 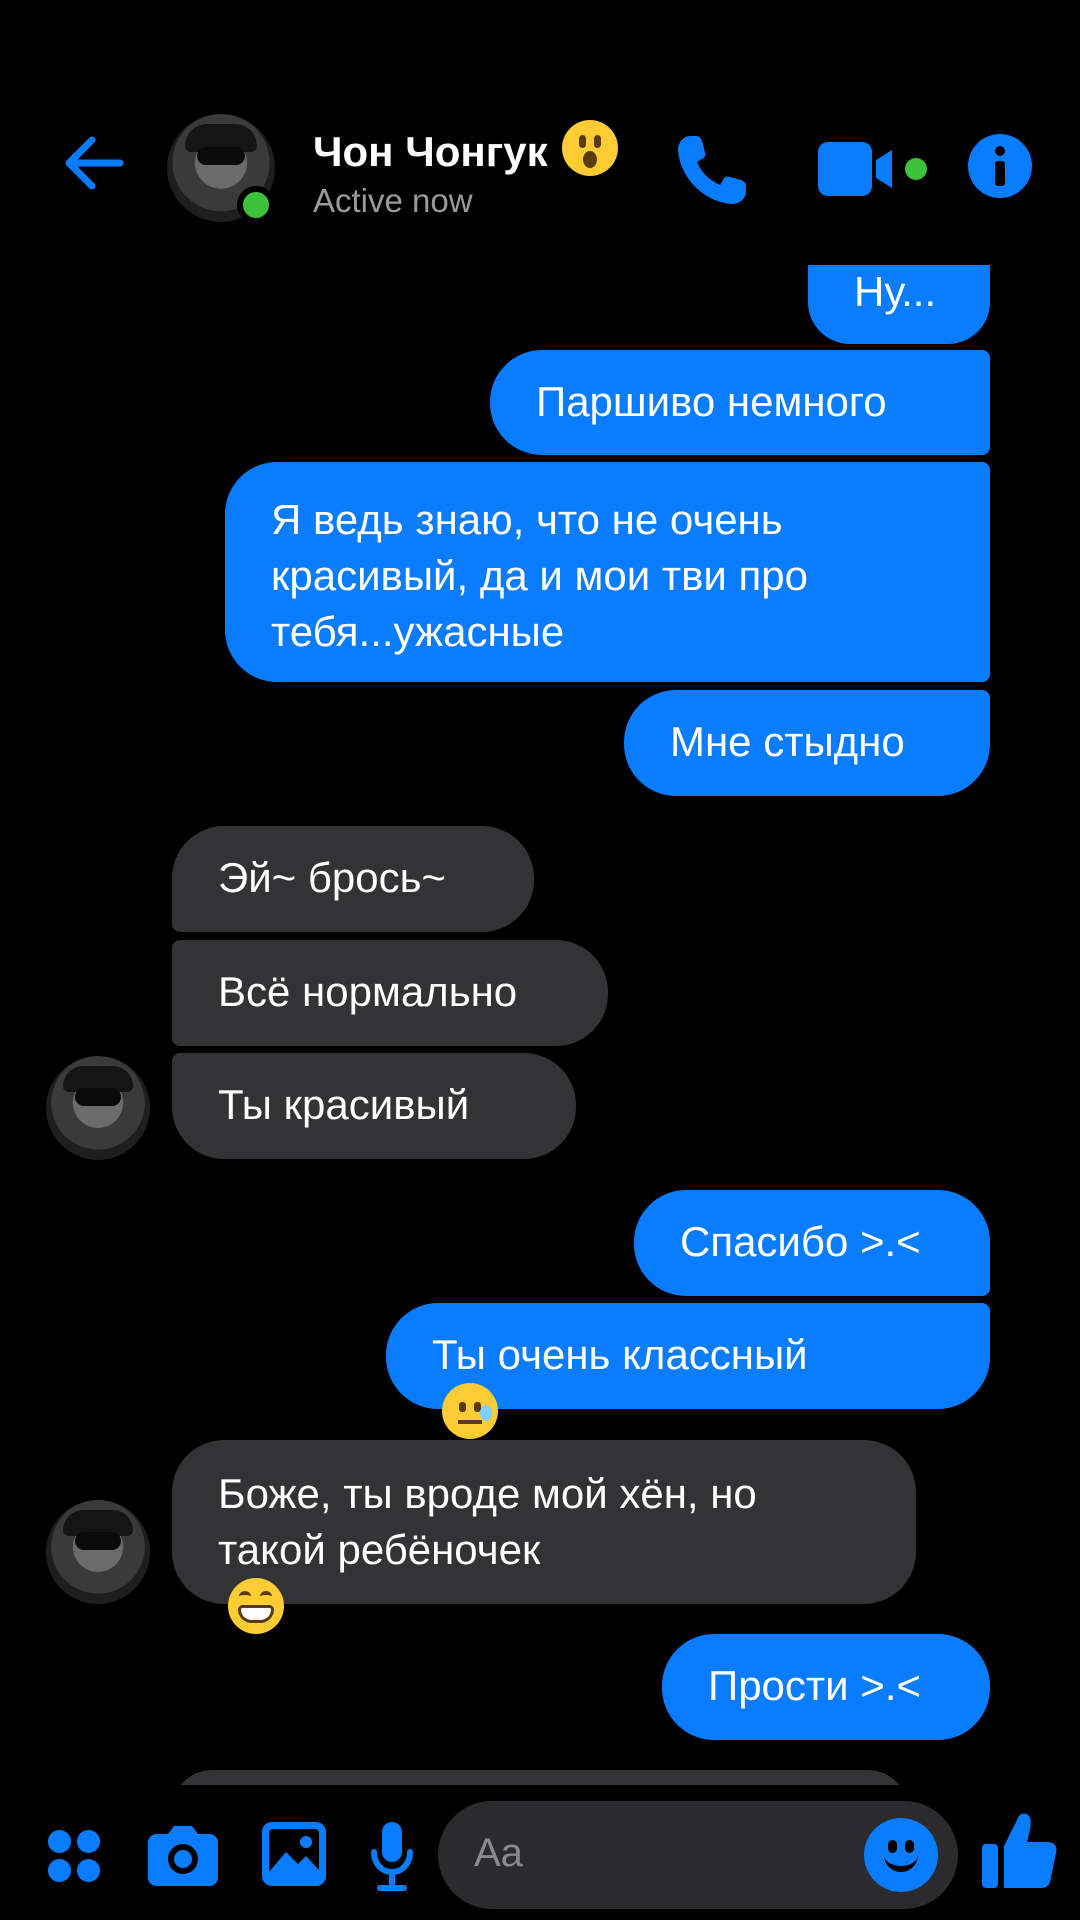 I want to click on message-text: Боже, ты вроде мой хён, но, so click(x=487, y=1493).